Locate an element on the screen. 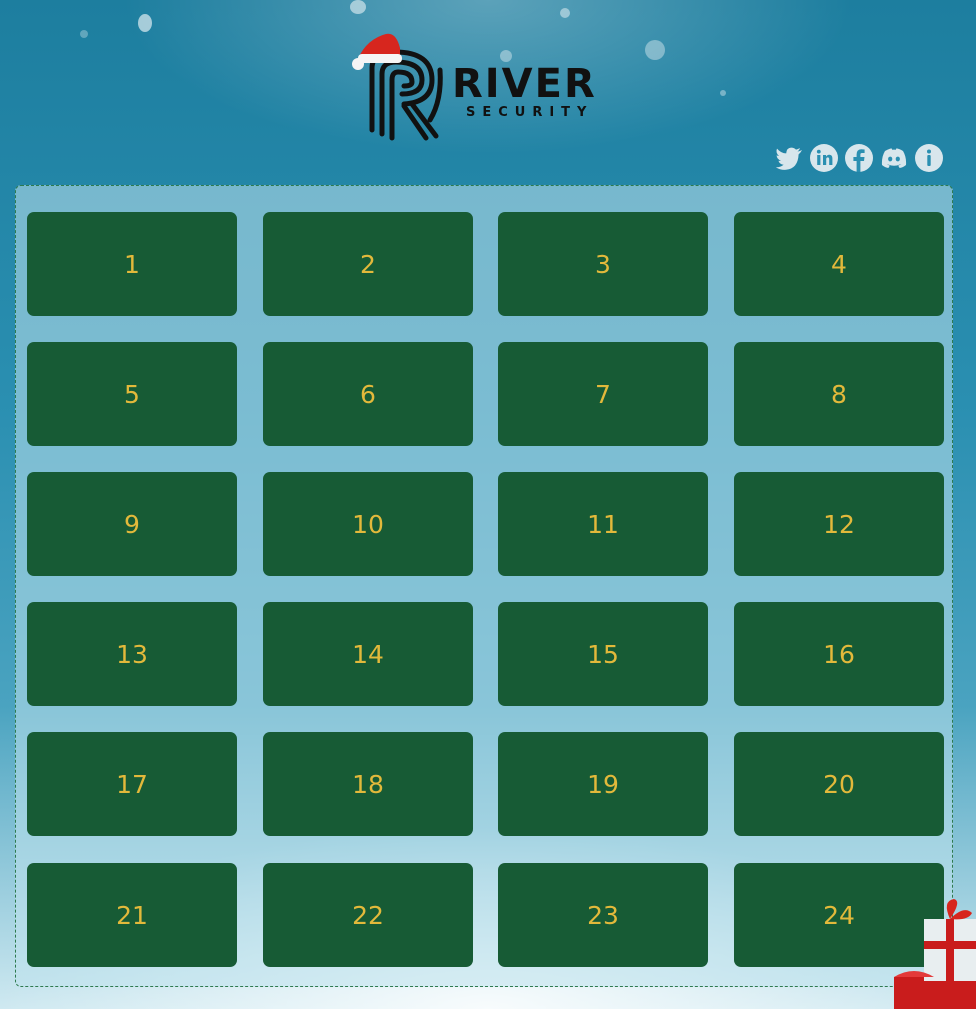 The image size is (976, 1009). linkedin-link is located at coordinates (824, 158).